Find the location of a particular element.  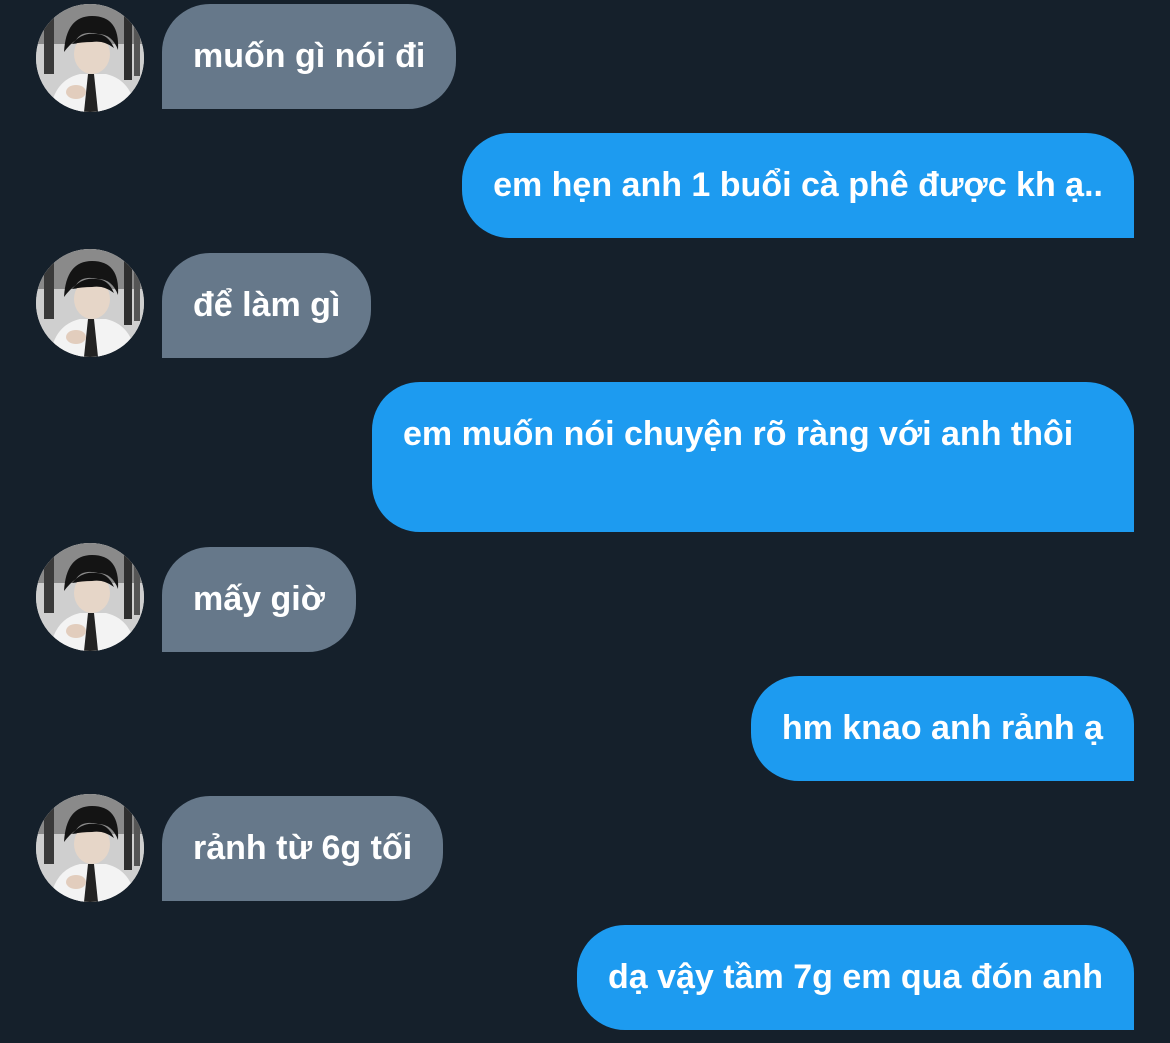

message-row: muốn gì nói đi is located at coordinates (585, 58).